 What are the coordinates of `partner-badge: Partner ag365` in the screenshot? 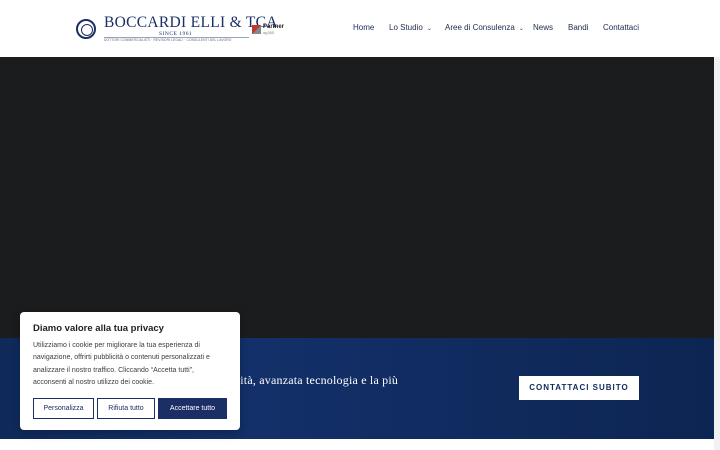 It's located at (269, 30).